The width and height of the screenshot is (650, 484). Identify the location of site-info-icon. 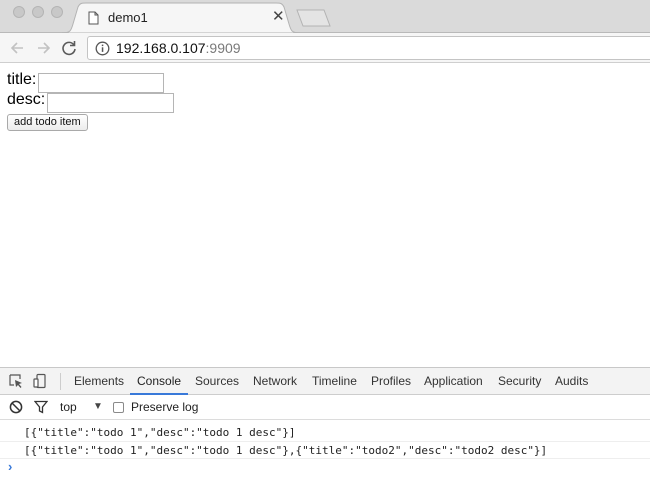
(102, 48).